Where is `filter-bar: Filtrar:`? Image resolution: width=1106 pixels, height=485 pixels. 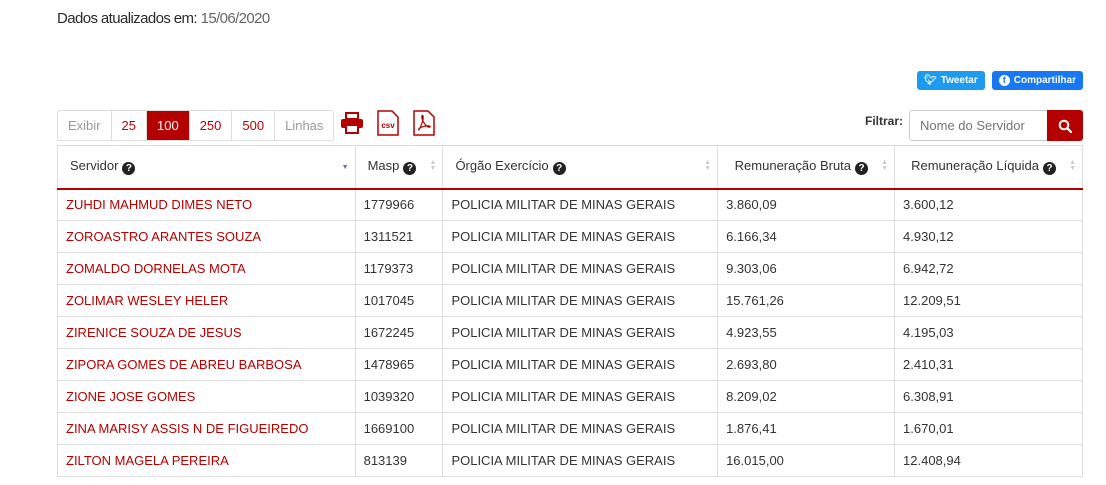 filter-bar: Filtrar: is located at coordinates (974, 125).